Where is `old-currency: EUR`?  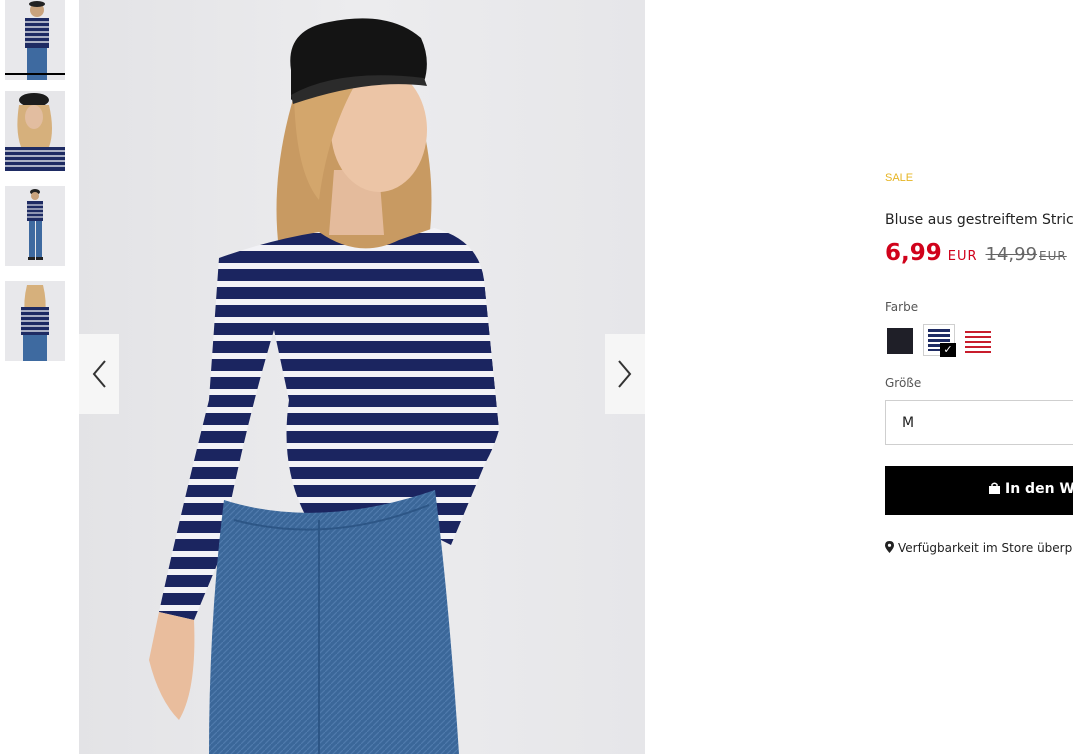 old-currency: EUR is located at coordinates (1053, 256).